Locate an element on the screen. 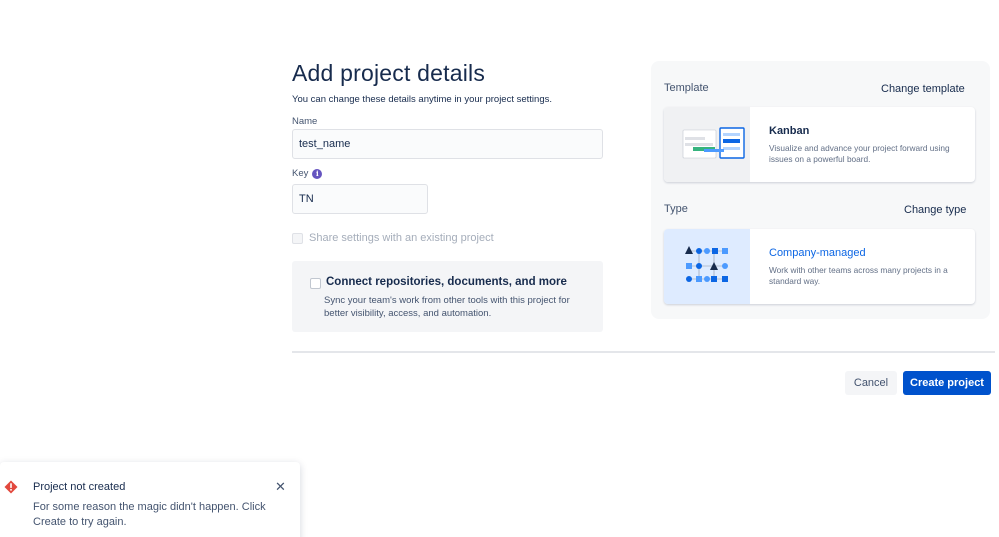 The width and height of the screenshot is (999, 537). error-icon is located at coordinates (11, 487).